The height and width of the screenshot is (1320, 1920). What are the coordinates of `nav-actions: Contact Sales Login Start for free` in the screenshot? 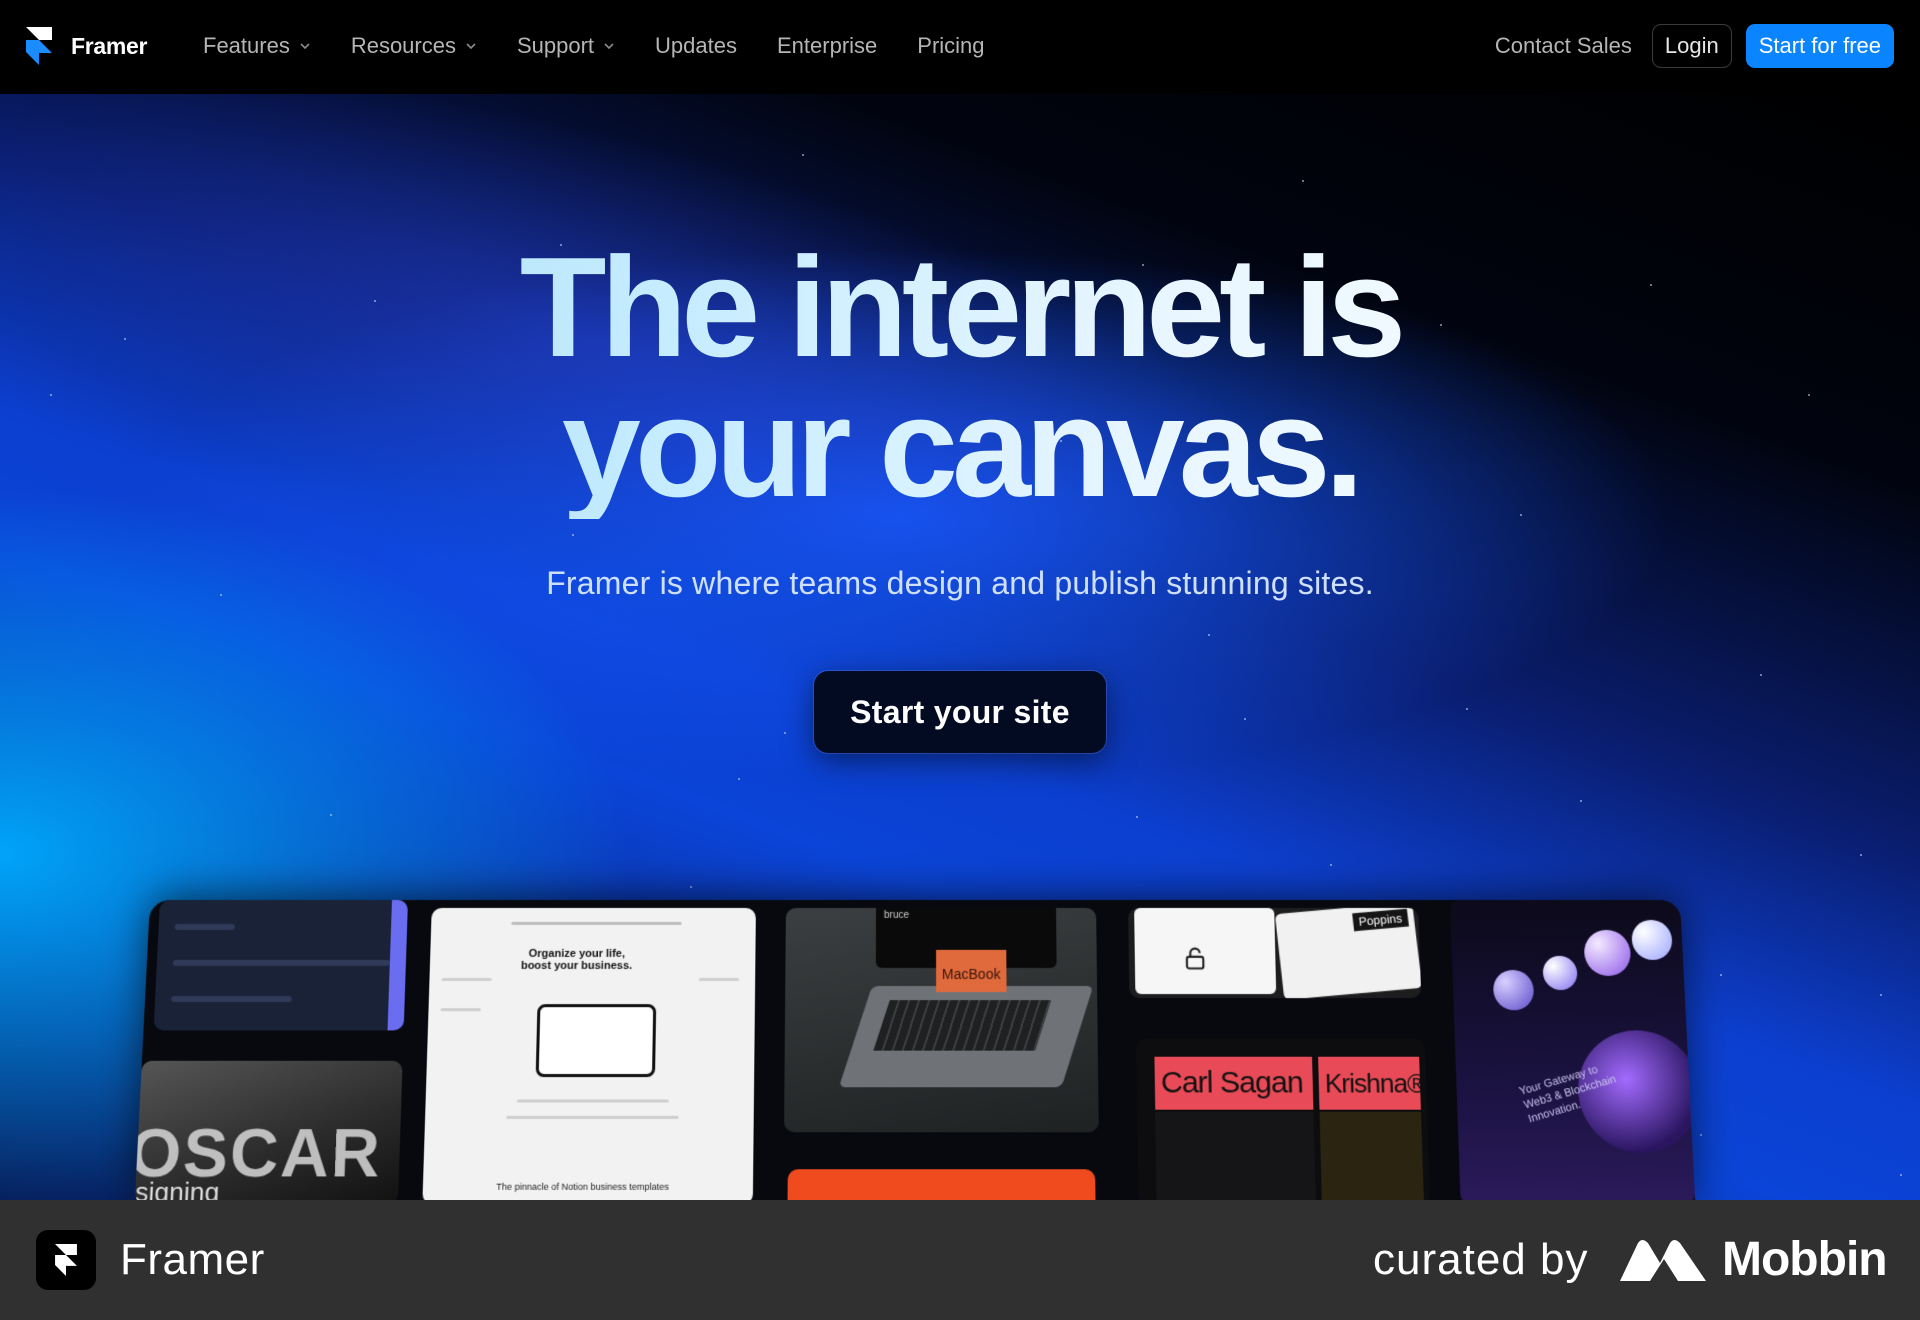 It's located at (1694, 46).